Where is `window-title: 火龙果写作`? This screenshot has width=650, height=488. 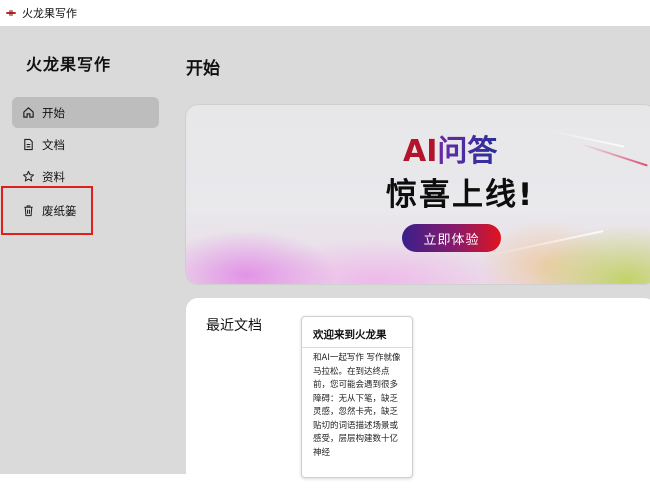
window-title: 火龙果写作 is located at coordinates (49, 13).